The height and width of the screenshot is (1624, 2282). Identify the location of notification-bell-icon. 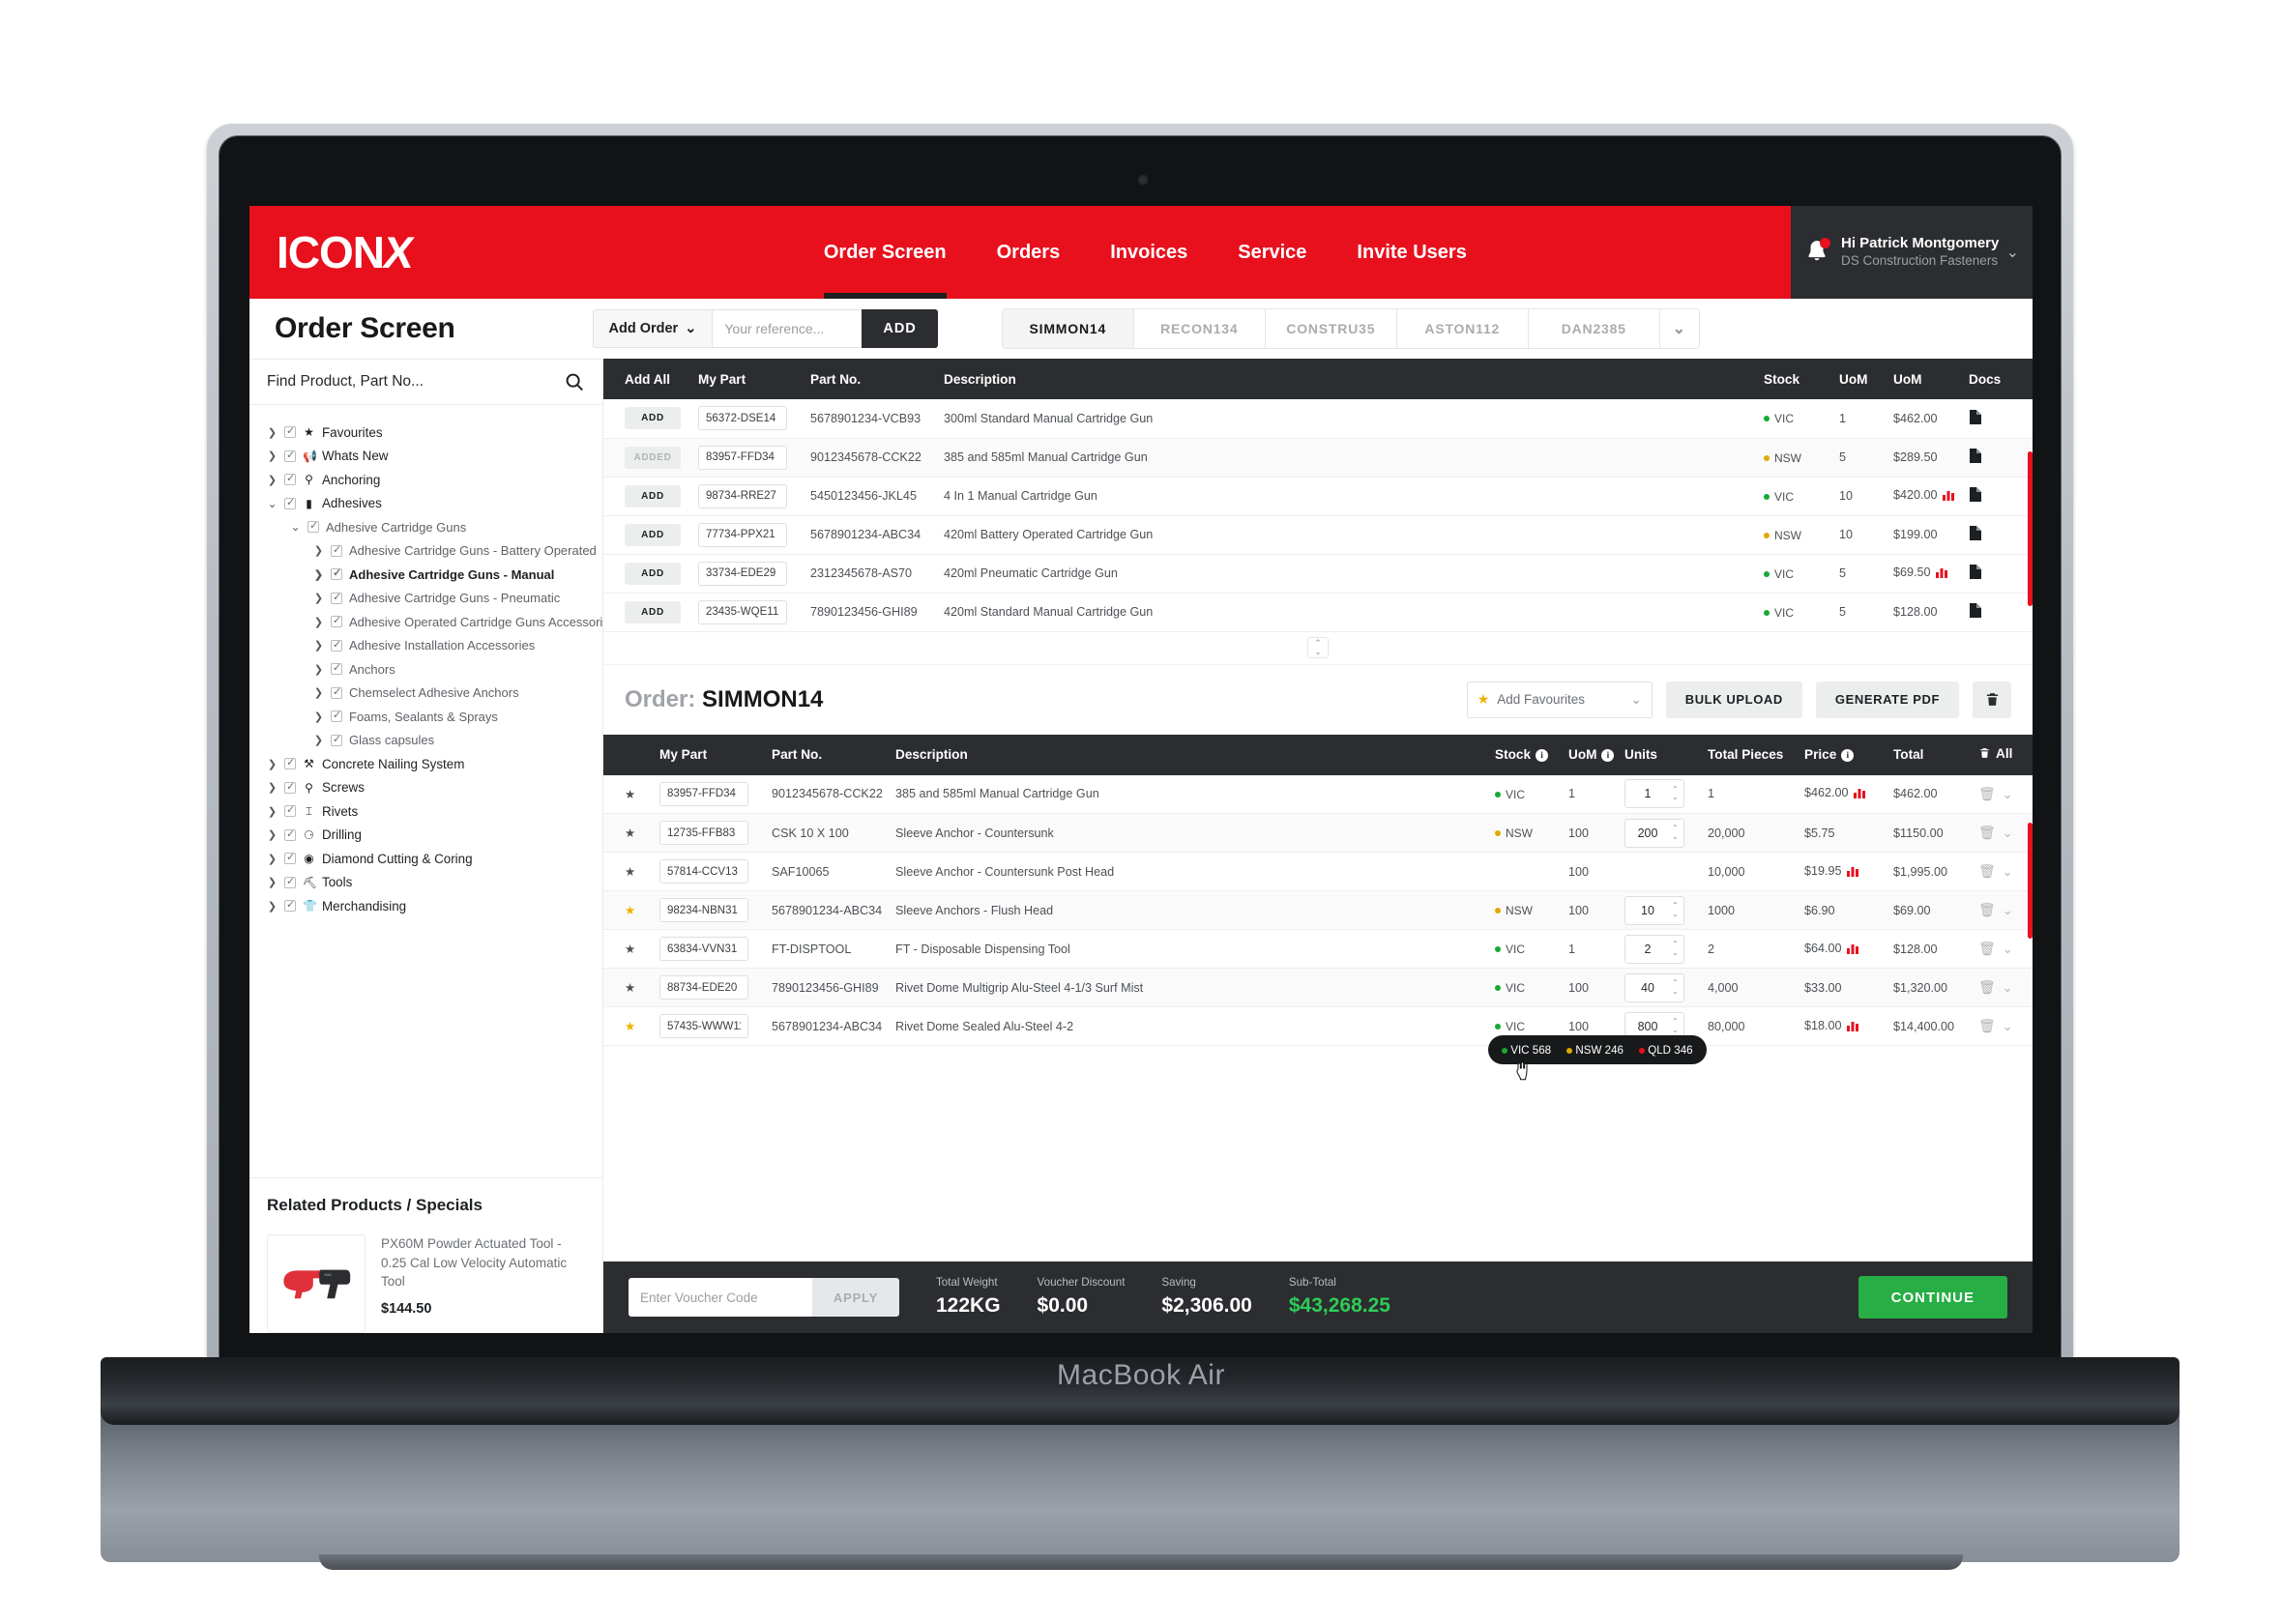
(1817, 252).